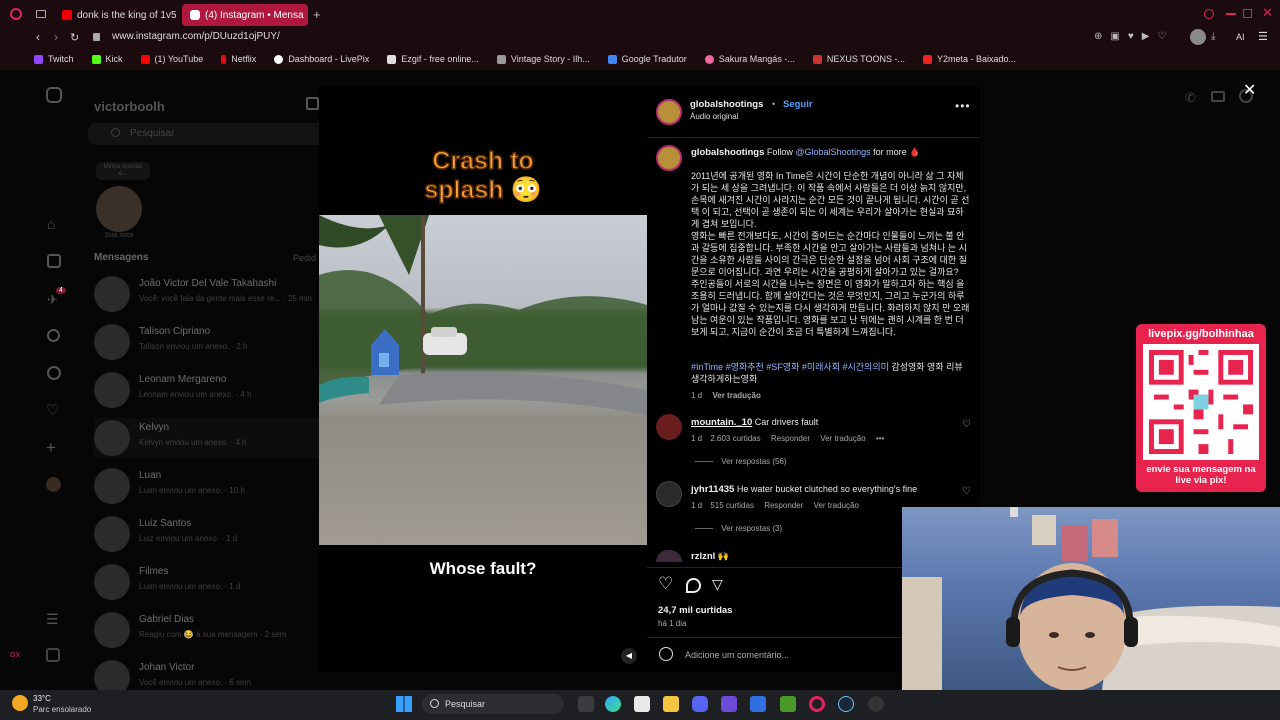 This screenshot has height=720, width=1280. Describe the element at coordinates (613, 704) in the screenshot. I see `edge-icon` at that location.